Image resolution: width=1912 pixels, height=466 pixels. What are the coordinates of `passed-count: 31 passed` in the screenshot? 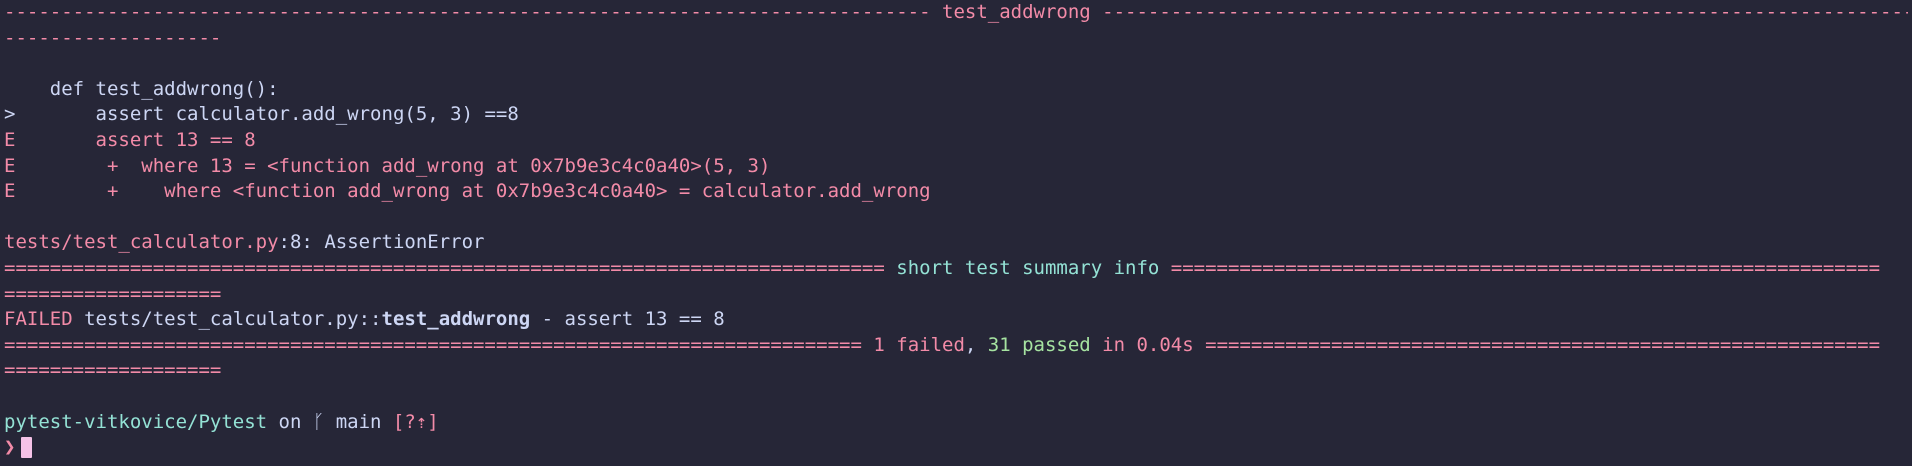 It's located at (1039, 344).